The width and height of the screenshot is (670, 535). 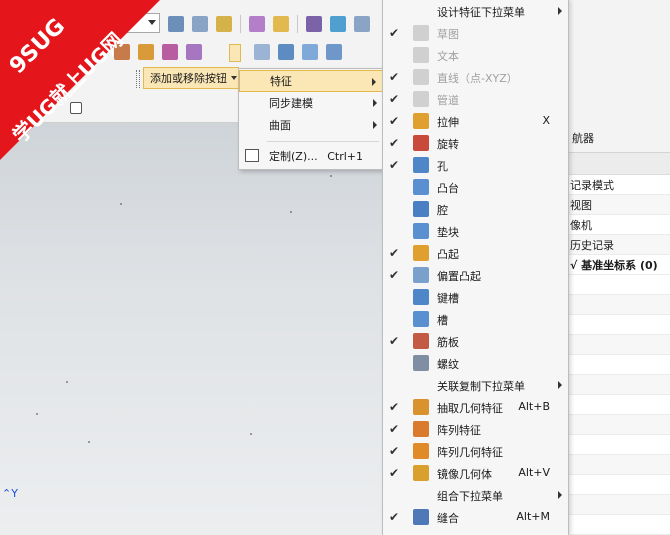 I want to click on dropdown-item: 垫块, so click(x=475, y=231).